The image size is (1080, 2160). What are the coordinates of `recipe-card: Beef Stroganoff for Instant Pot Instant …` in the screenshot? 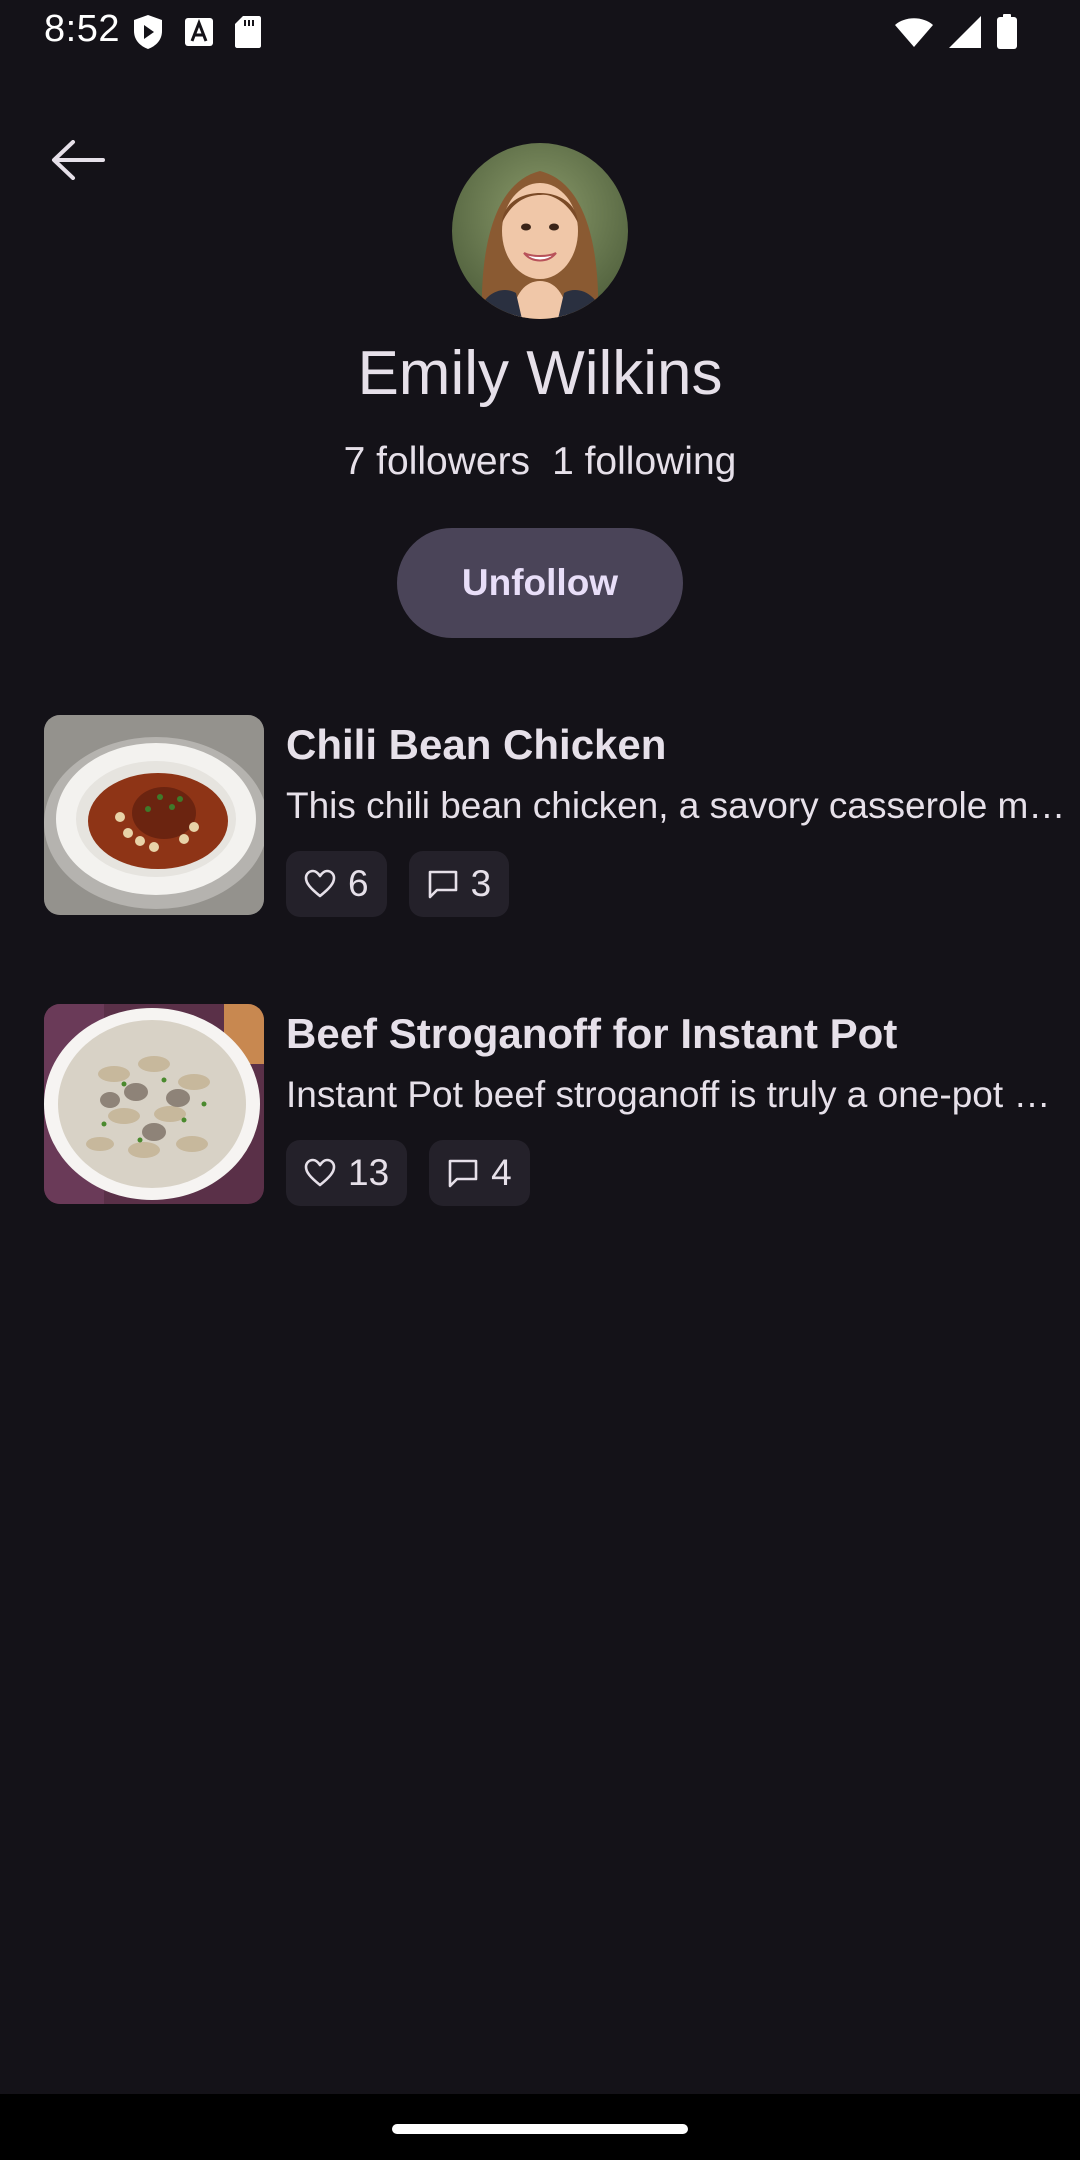 It's located at (561, 1105).